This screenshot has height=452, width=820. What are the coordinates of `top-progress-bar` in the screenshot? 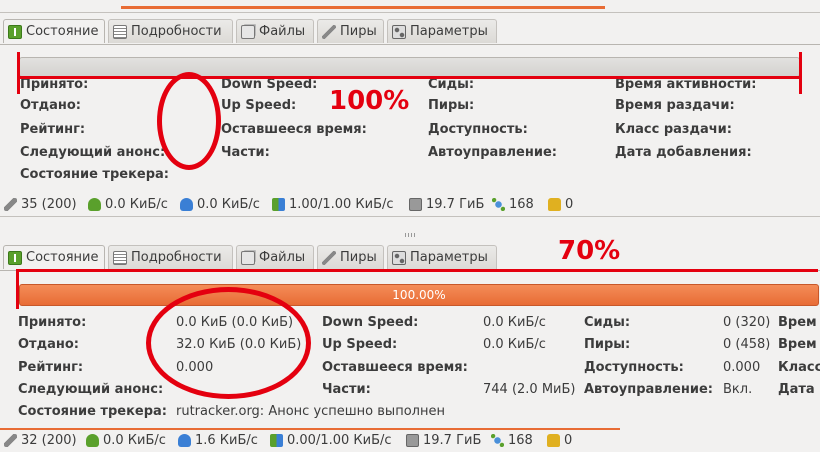 It's located at (409, 67).